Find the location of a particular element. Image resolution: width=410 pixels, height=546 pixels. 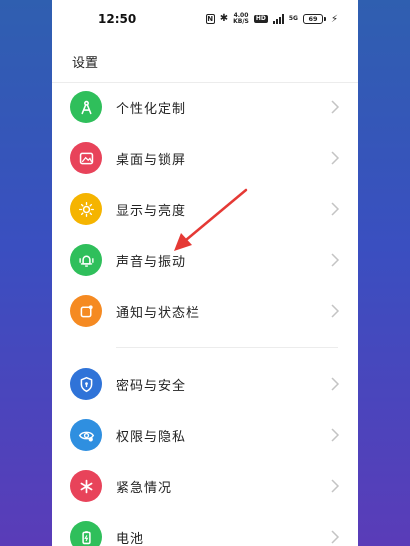

status-bar: 12:50 N ✱ 4.00 KB/S HD 5G 69 ⚡ is located at coordinates (205, 19).